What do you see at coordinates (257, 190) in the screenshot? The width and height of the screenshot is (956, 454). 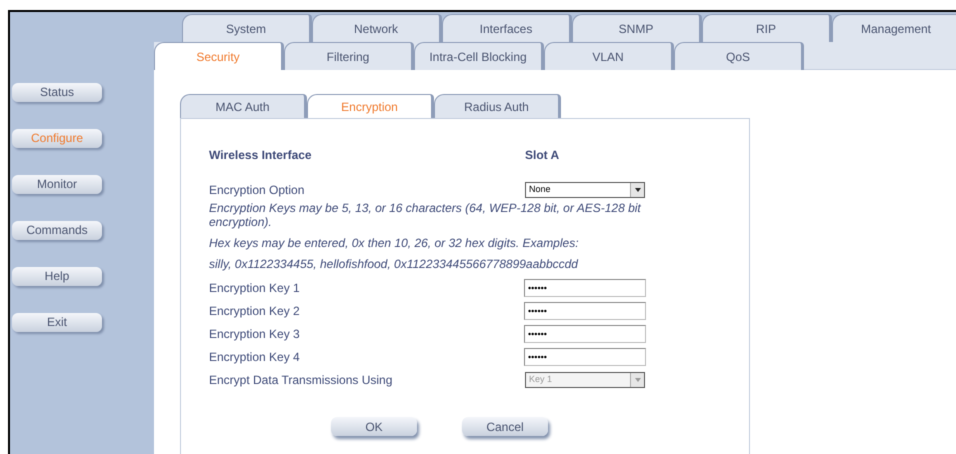 I see `form-label: Encryption Option` at bounding box center [257, 190].